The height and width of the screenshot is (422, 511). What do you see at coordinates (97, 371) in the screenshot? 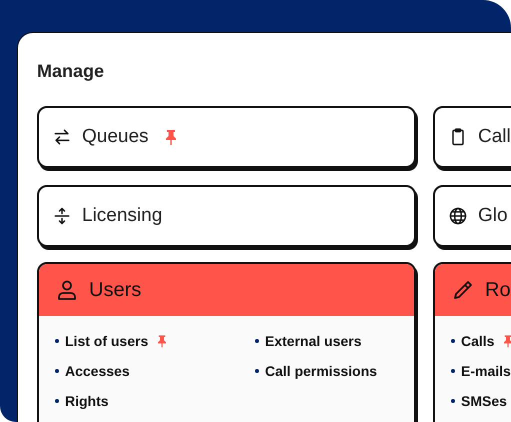
I see `menu-link: Accesses` at bounding box center [97, 371].